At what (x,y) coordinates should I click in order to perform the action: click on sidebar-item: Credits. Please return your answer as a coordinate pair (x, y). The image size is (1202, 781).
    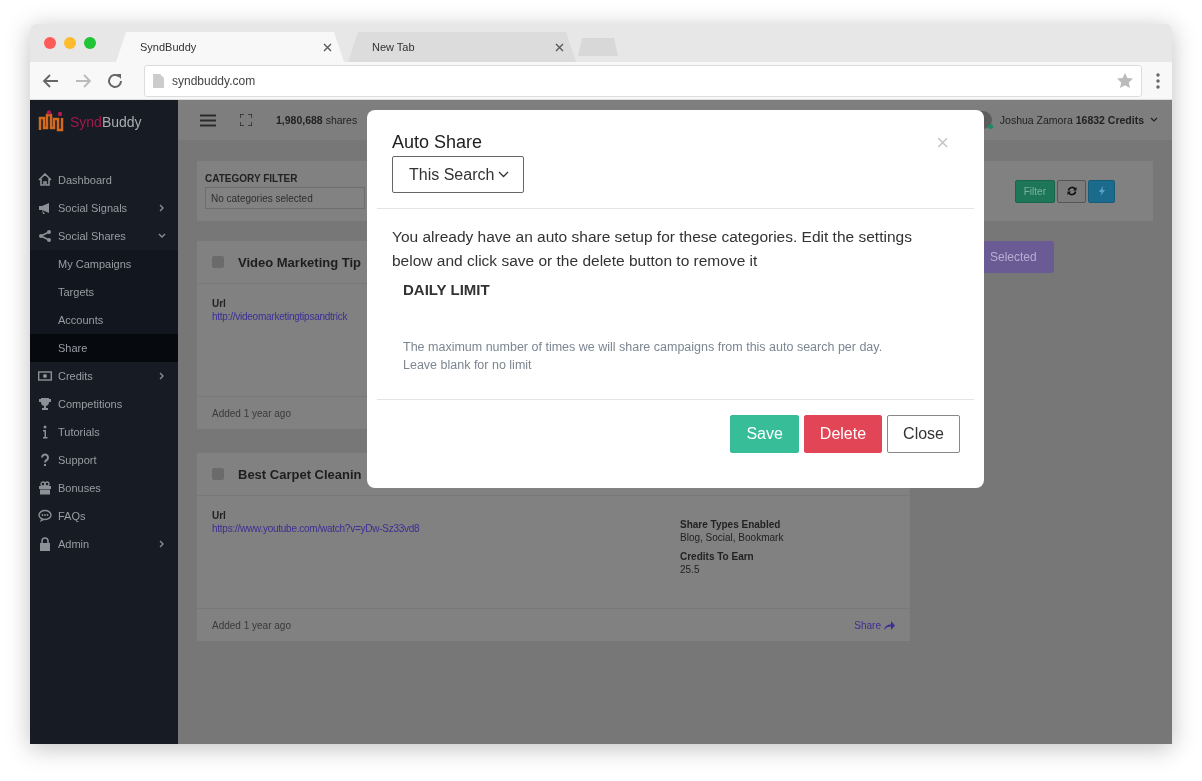
    Looking at the image, I should click on (104, 376).